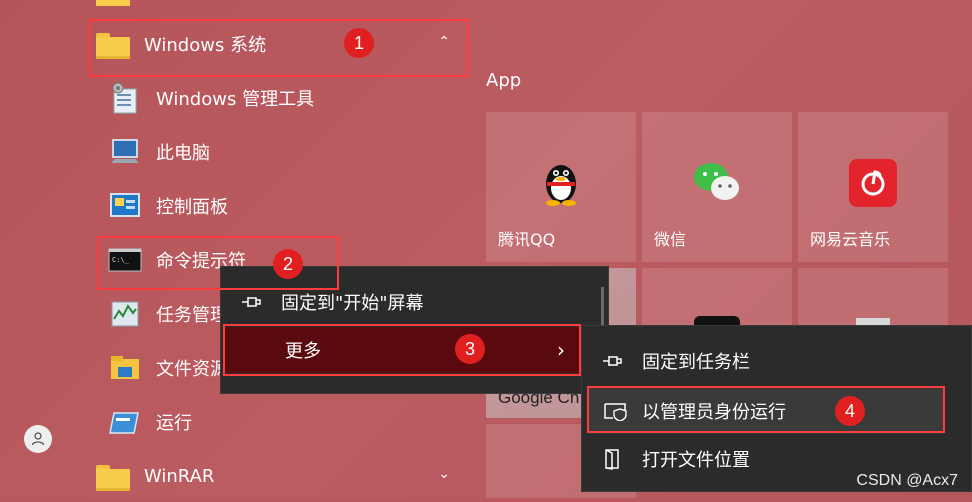  I want to click on app-label: 控制面板, so click(192, 207).